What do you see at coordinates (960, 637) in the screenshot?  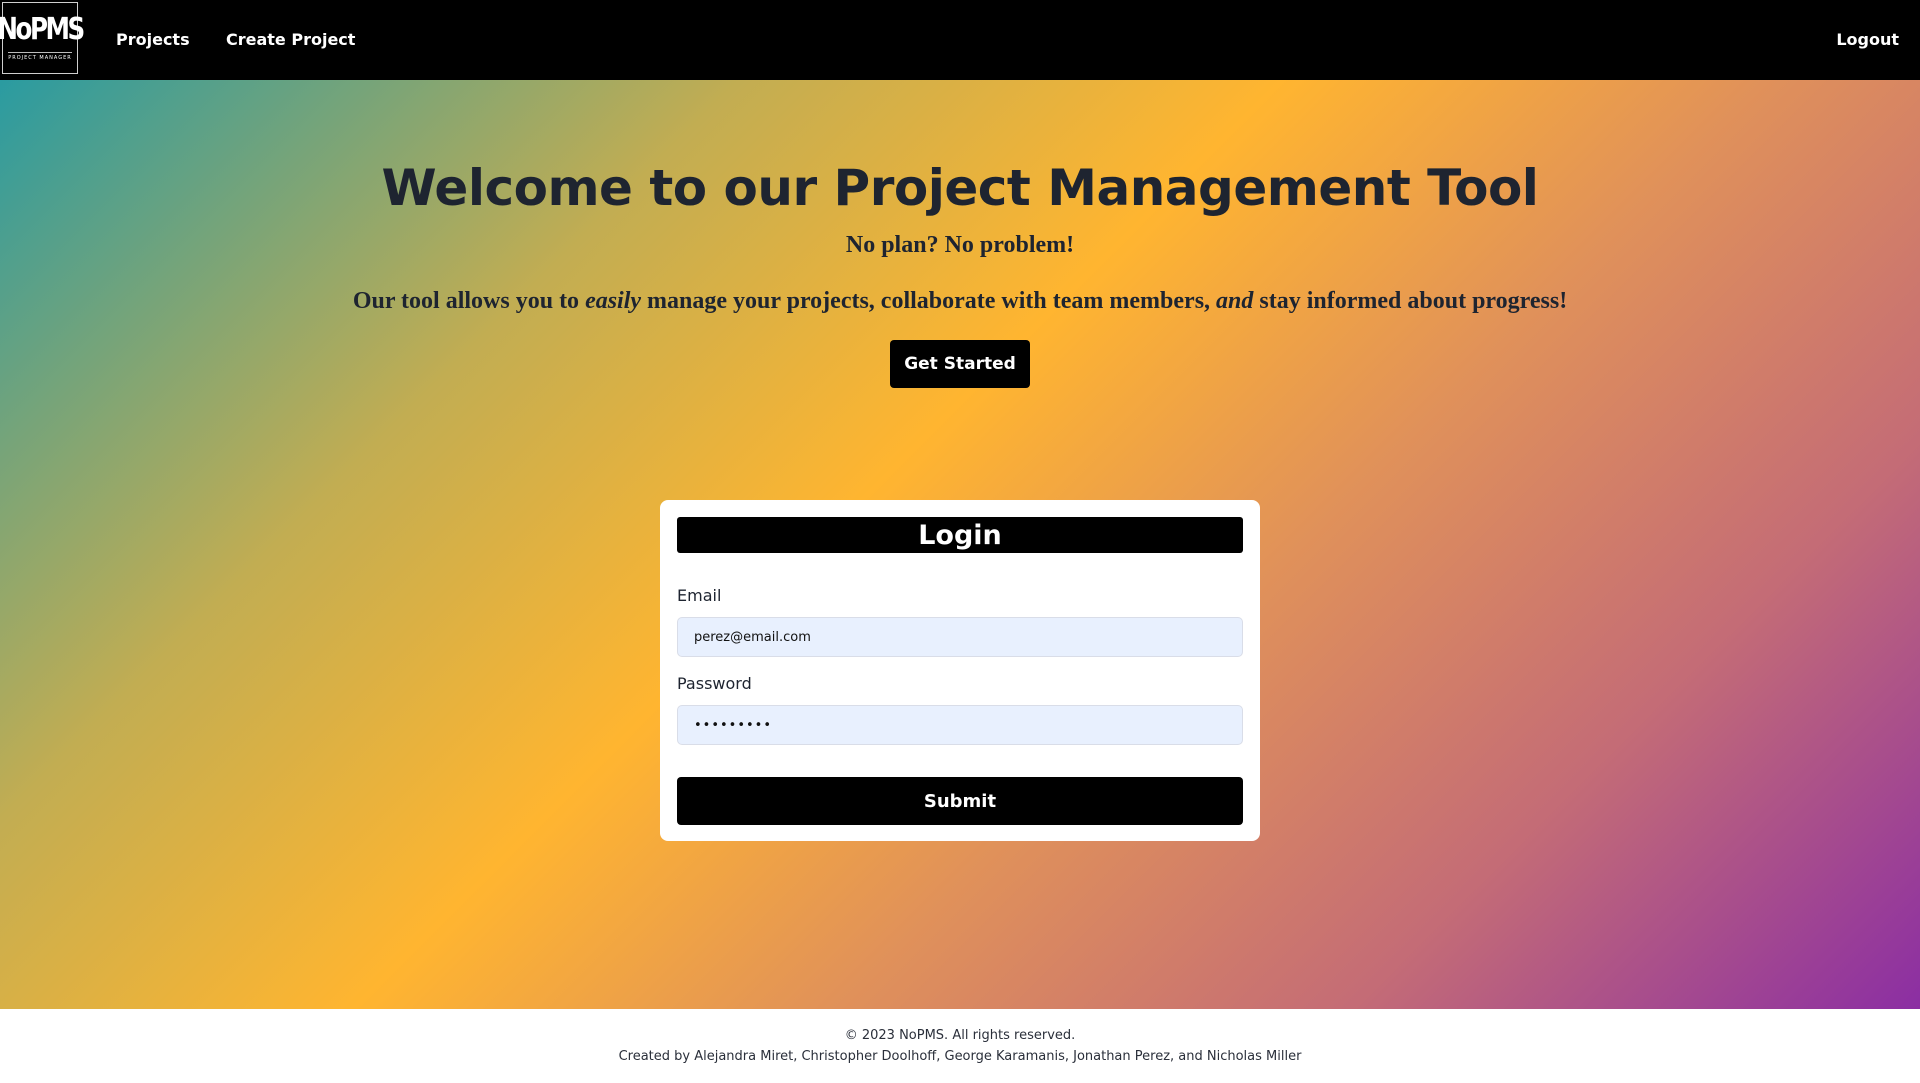 I see `email-field` at bounding box center [960, 637].